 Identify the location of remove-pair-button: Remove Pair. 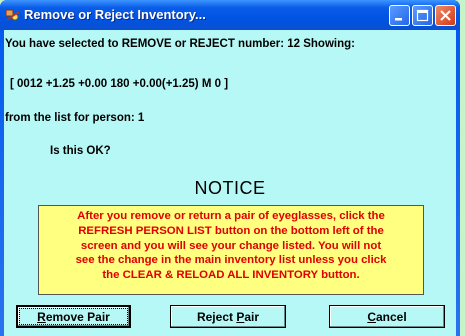
(73, 316).